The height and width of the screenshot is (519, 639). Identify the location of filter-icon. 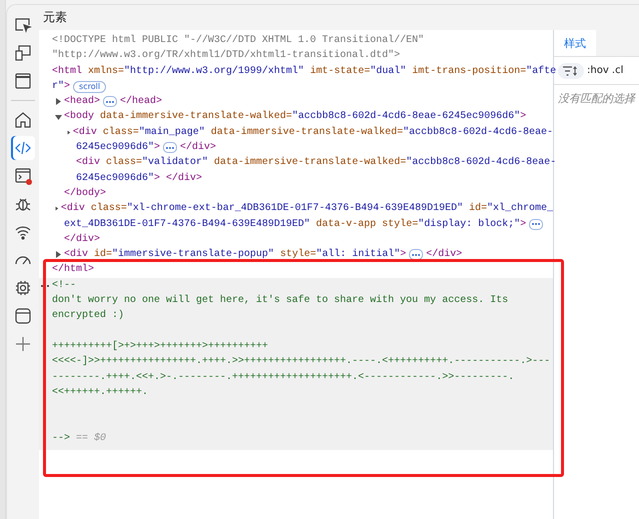
(571, 71).